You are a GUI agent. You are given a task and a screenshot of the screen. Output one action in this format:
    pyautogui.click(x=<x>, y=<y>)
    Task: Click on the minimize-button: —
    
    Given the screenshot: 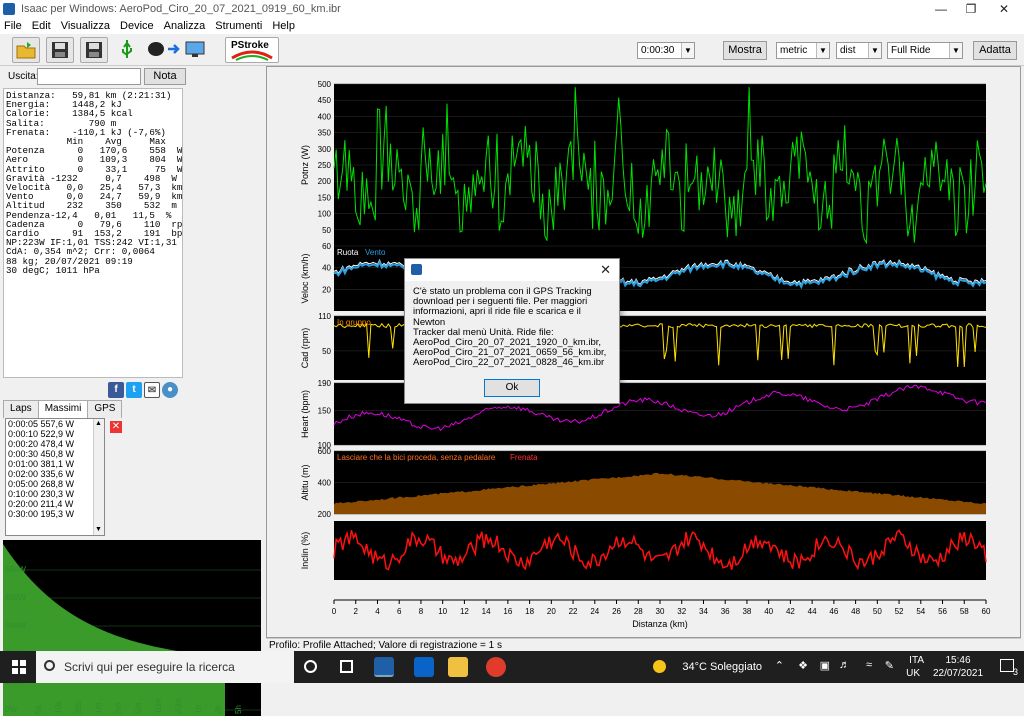 What is the action you would take?
    pyautogui.click(x=941, y=9)
    